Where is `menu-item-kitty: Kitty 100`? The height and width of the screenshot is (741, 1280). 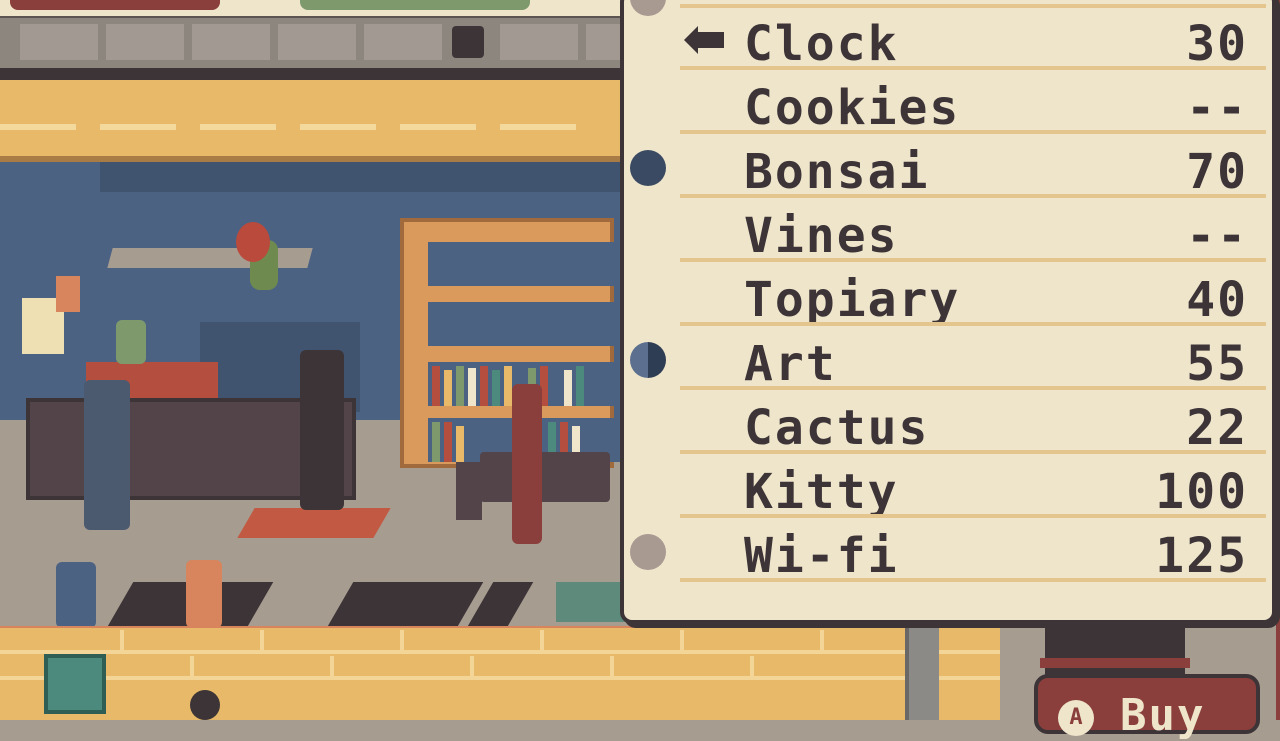
menu-item-kitty: Kitty 100 is located at coordinates (973, 488).